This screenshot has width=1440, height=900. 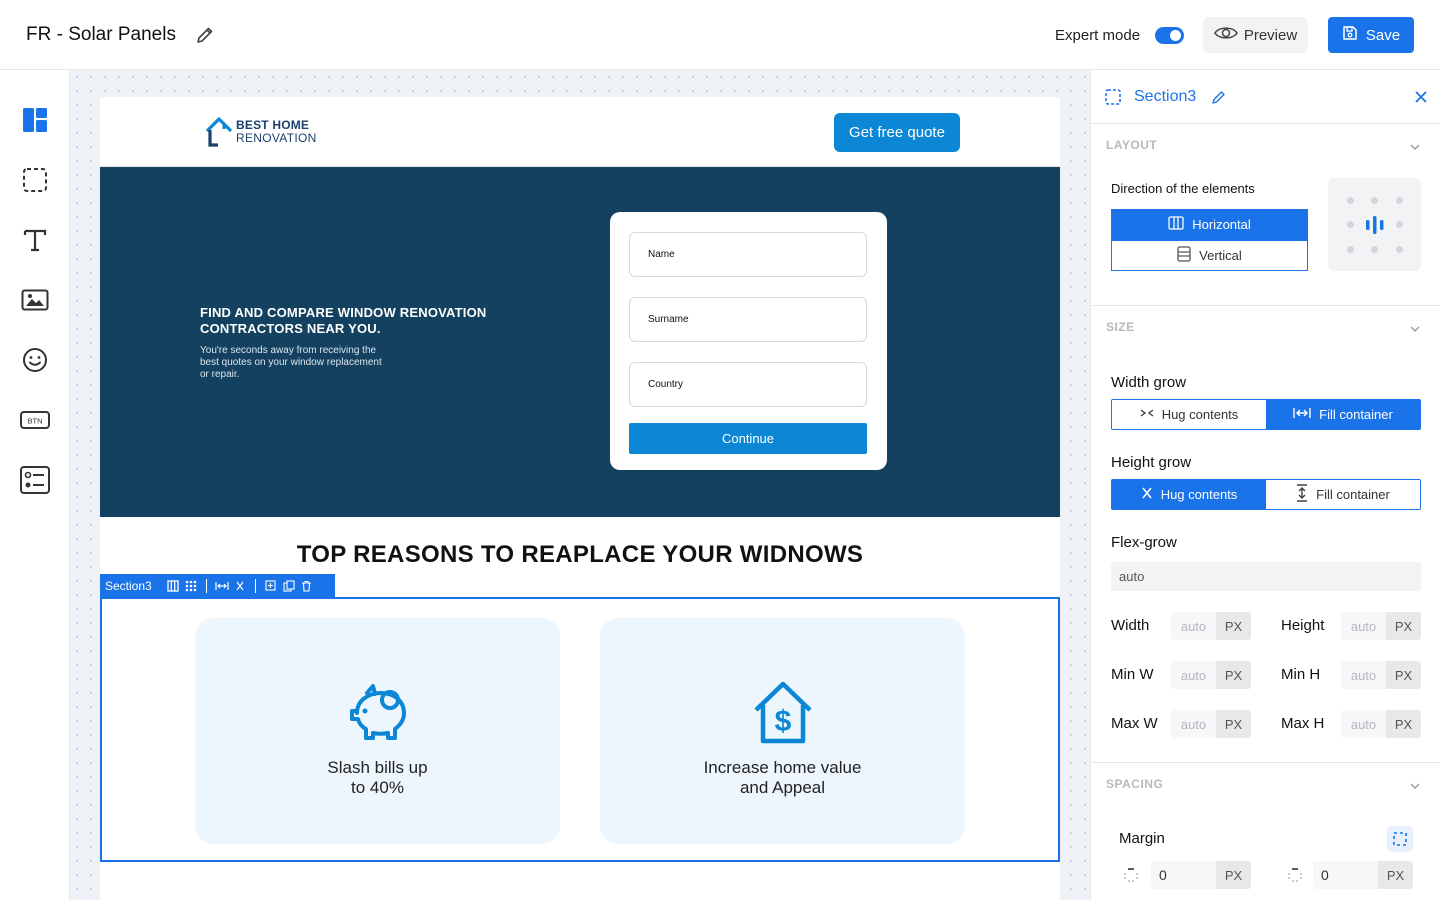 What do you see at coordinates (255, 585) in the screenshot?
I see `toolbar-divider` at bounding box center [255, 585].